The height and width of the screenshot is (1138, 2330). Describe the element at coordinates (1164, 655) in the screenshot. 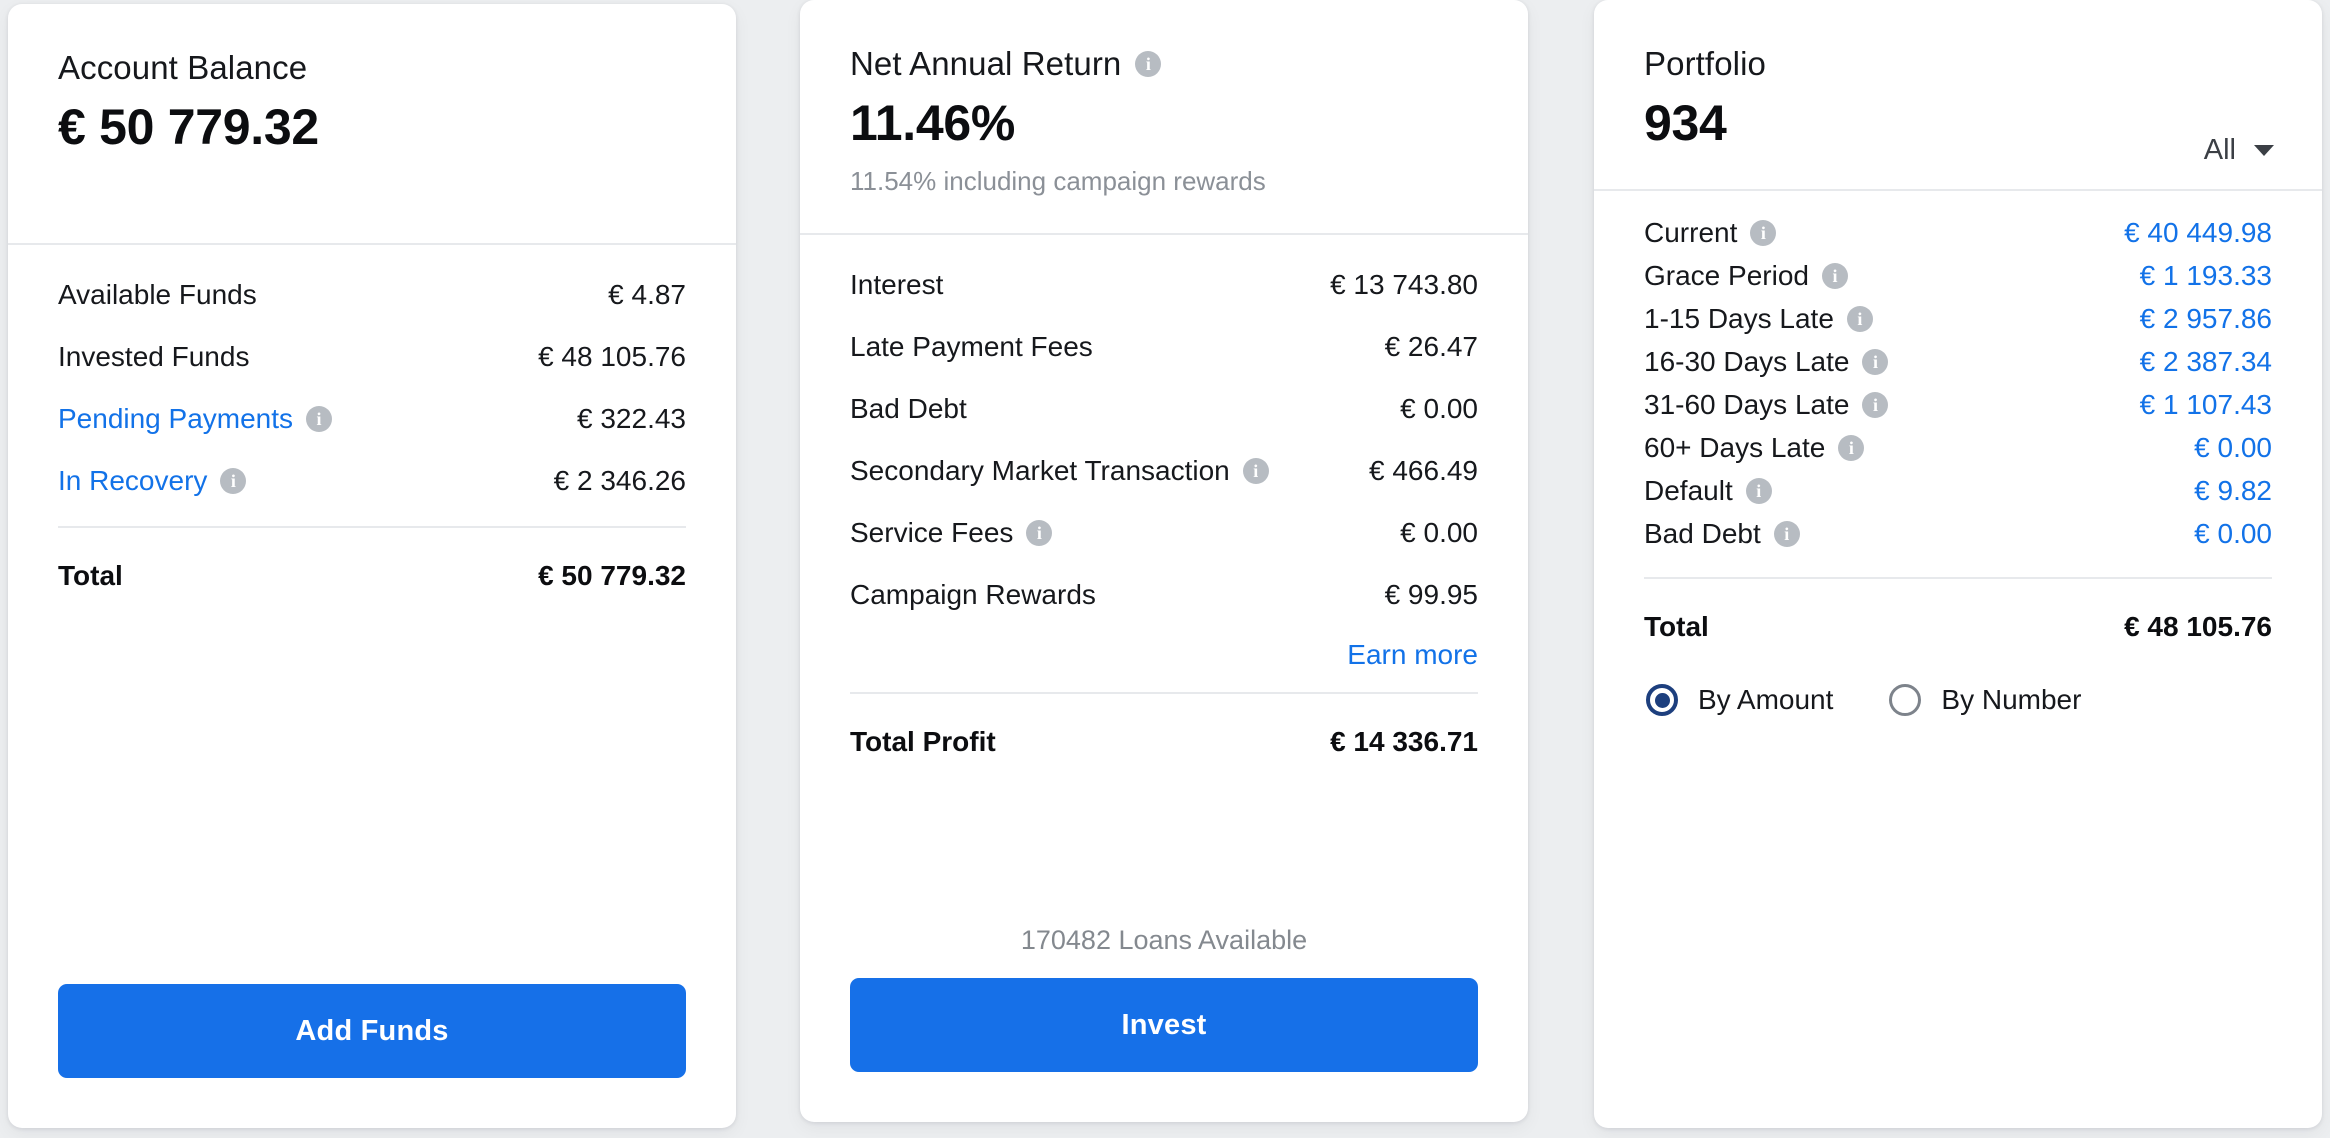

I see `earn-more-link: Earn more` at that location.